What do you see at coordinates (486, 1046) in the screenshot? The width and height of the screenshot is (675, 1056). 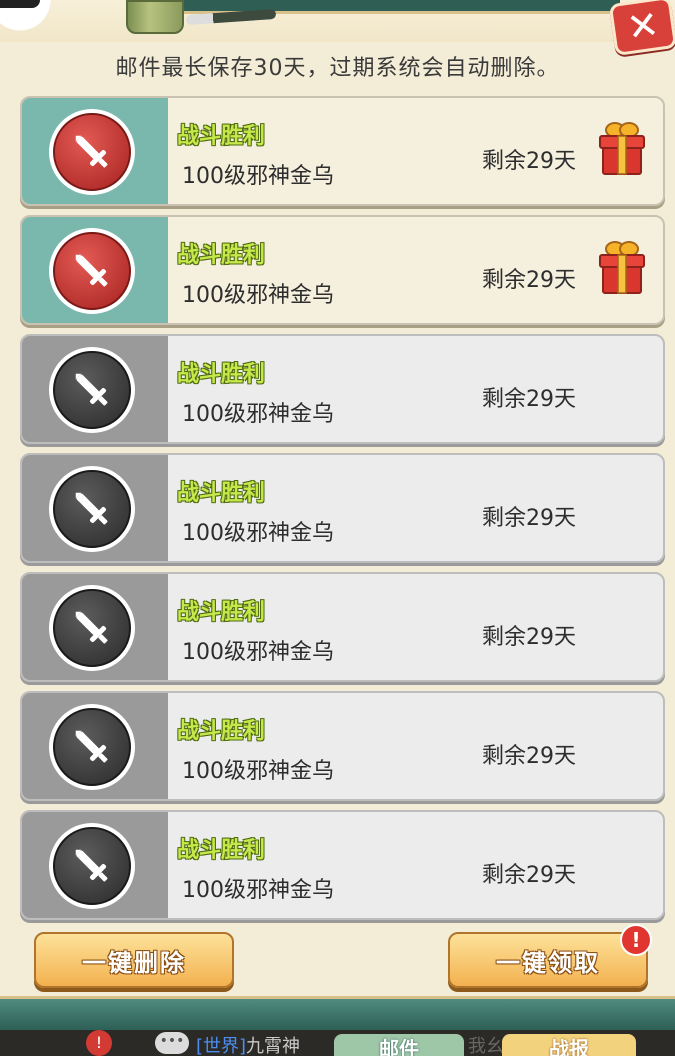 I see `chat-partial-text: 我幺` at bounding box center [486, 1046].